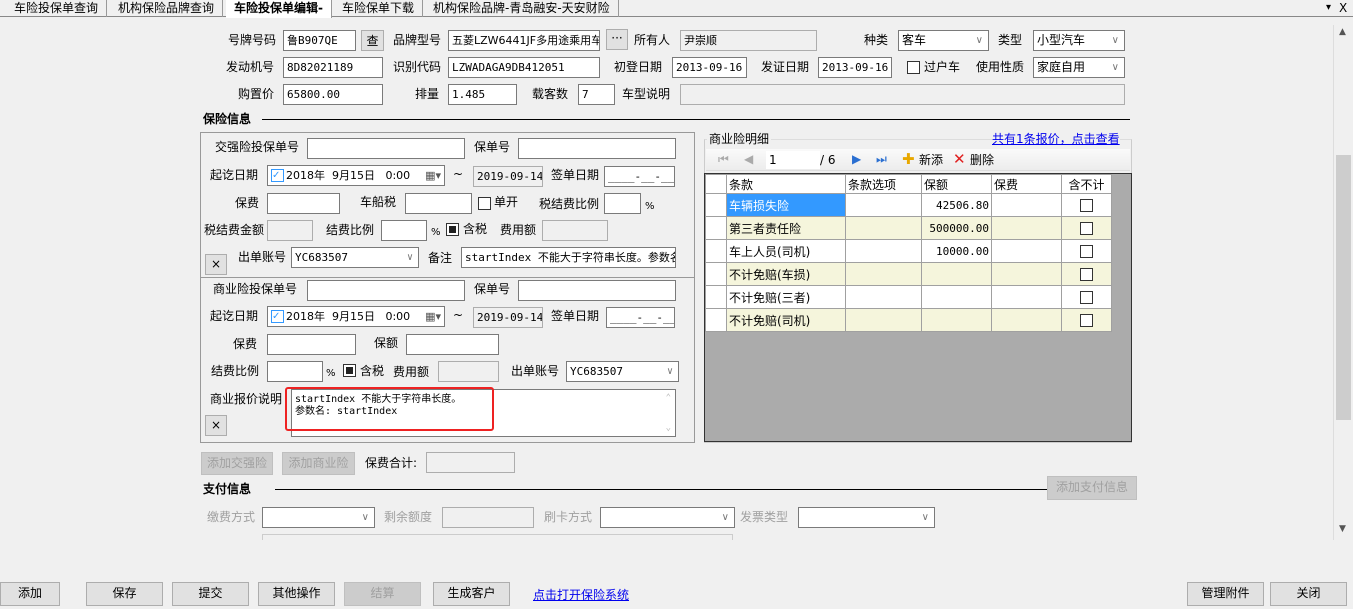  I want to click on compulsory-fee-amount-input, so click(575, 230).